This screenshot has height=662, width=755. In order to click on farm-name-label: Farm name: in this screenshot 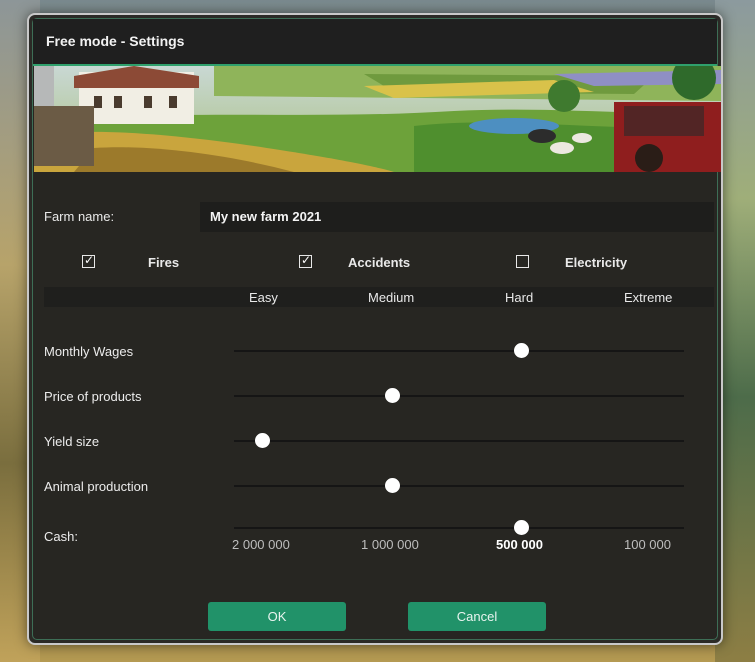, I will do `click(79, 216)`.